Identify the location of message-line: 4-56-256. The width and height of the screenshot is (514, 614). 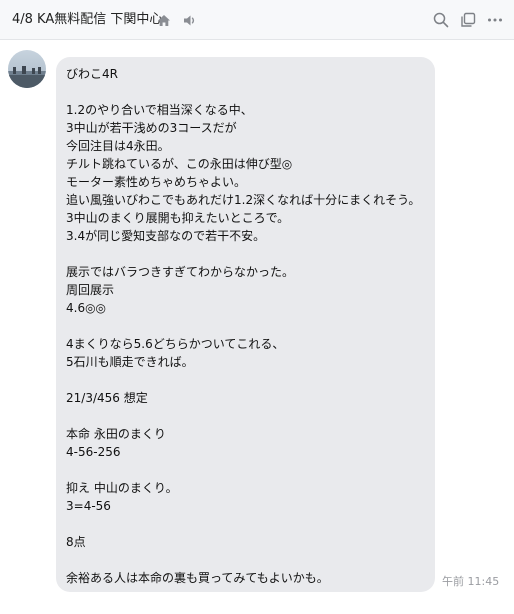
(93, 452).